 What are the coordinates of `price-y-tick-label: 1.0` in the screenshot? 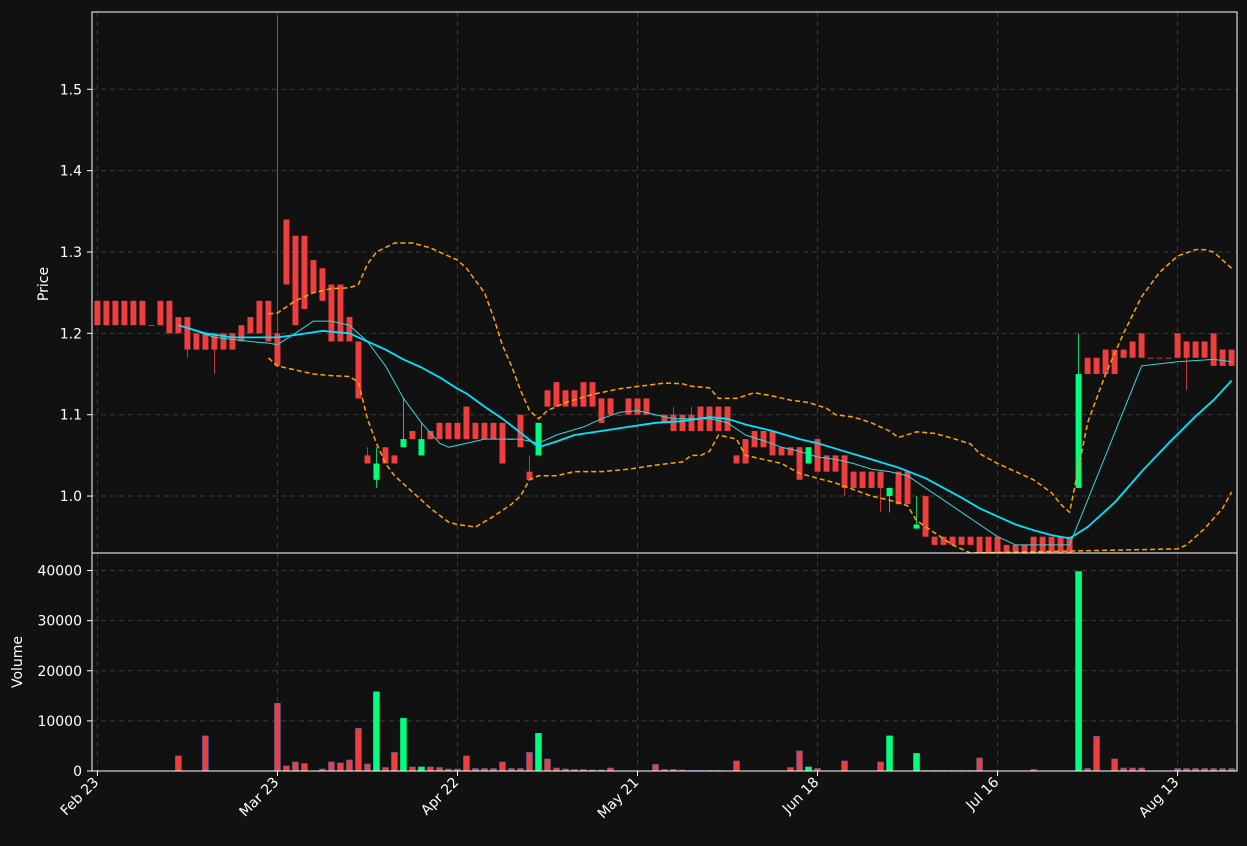 It's located at (71, 497).